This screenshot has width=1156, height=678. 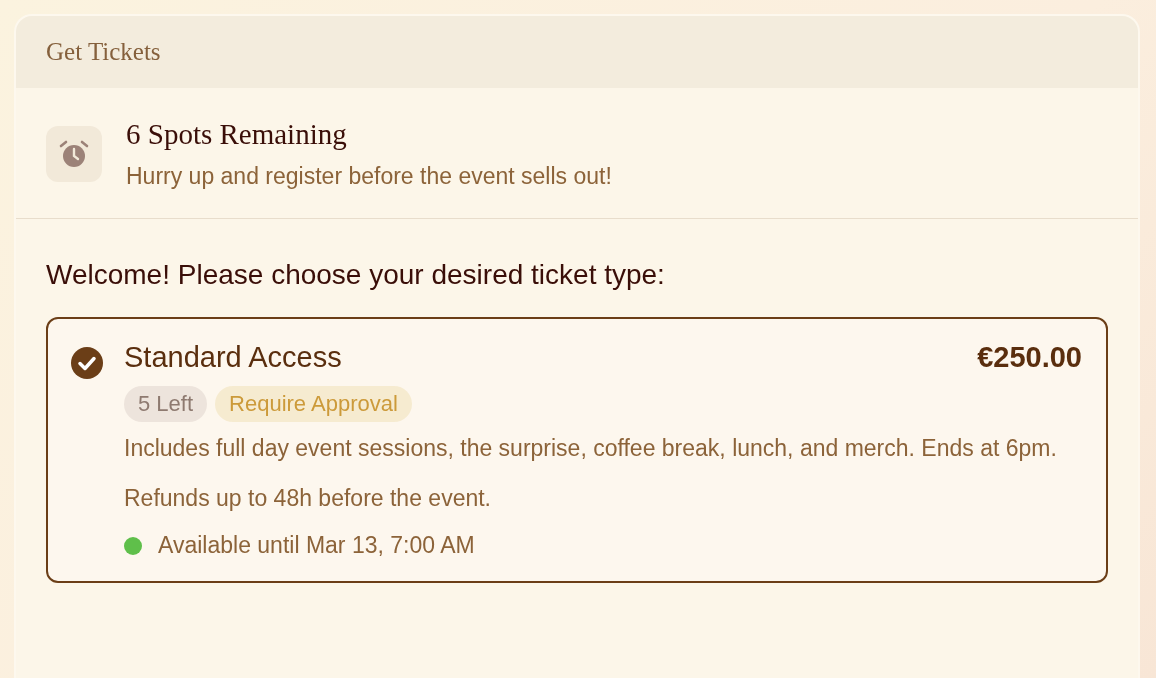 I want to click on panel-title: Get Tickets, so click(x=103, y=52).